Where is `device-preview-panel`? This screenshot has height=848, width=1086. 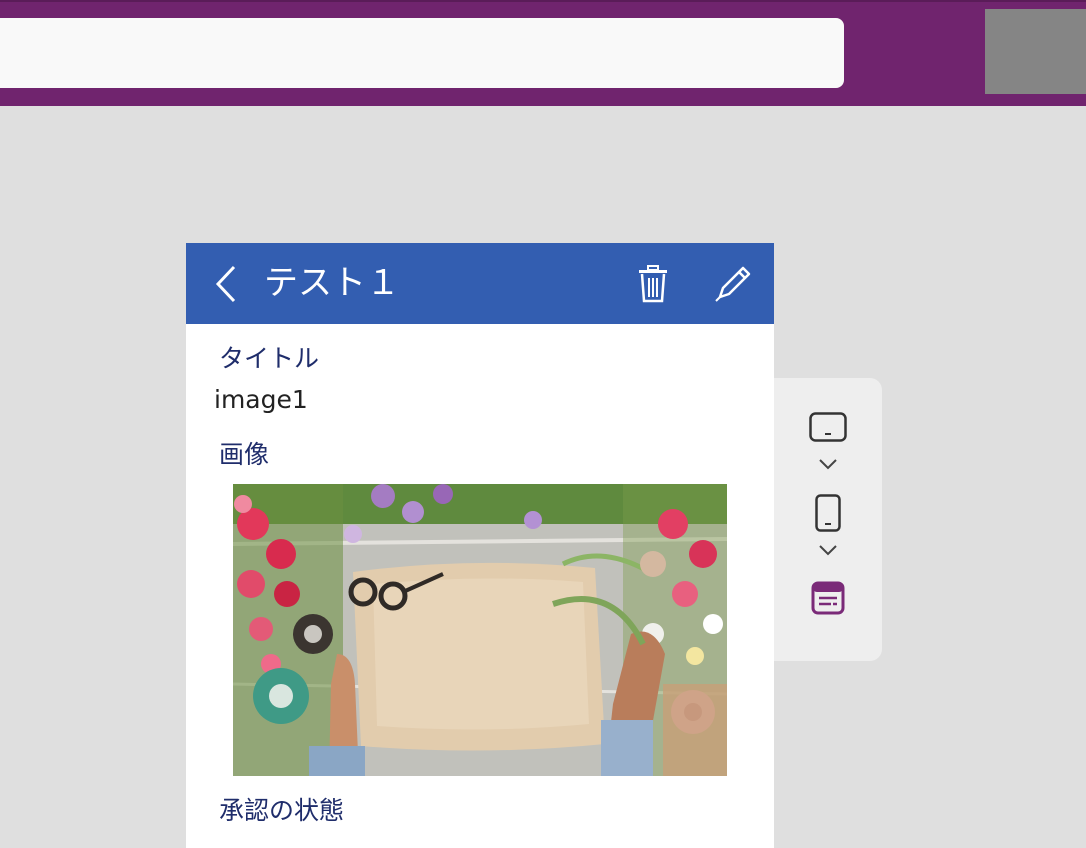 device-preview-panel is located at coordinates (828, 519).